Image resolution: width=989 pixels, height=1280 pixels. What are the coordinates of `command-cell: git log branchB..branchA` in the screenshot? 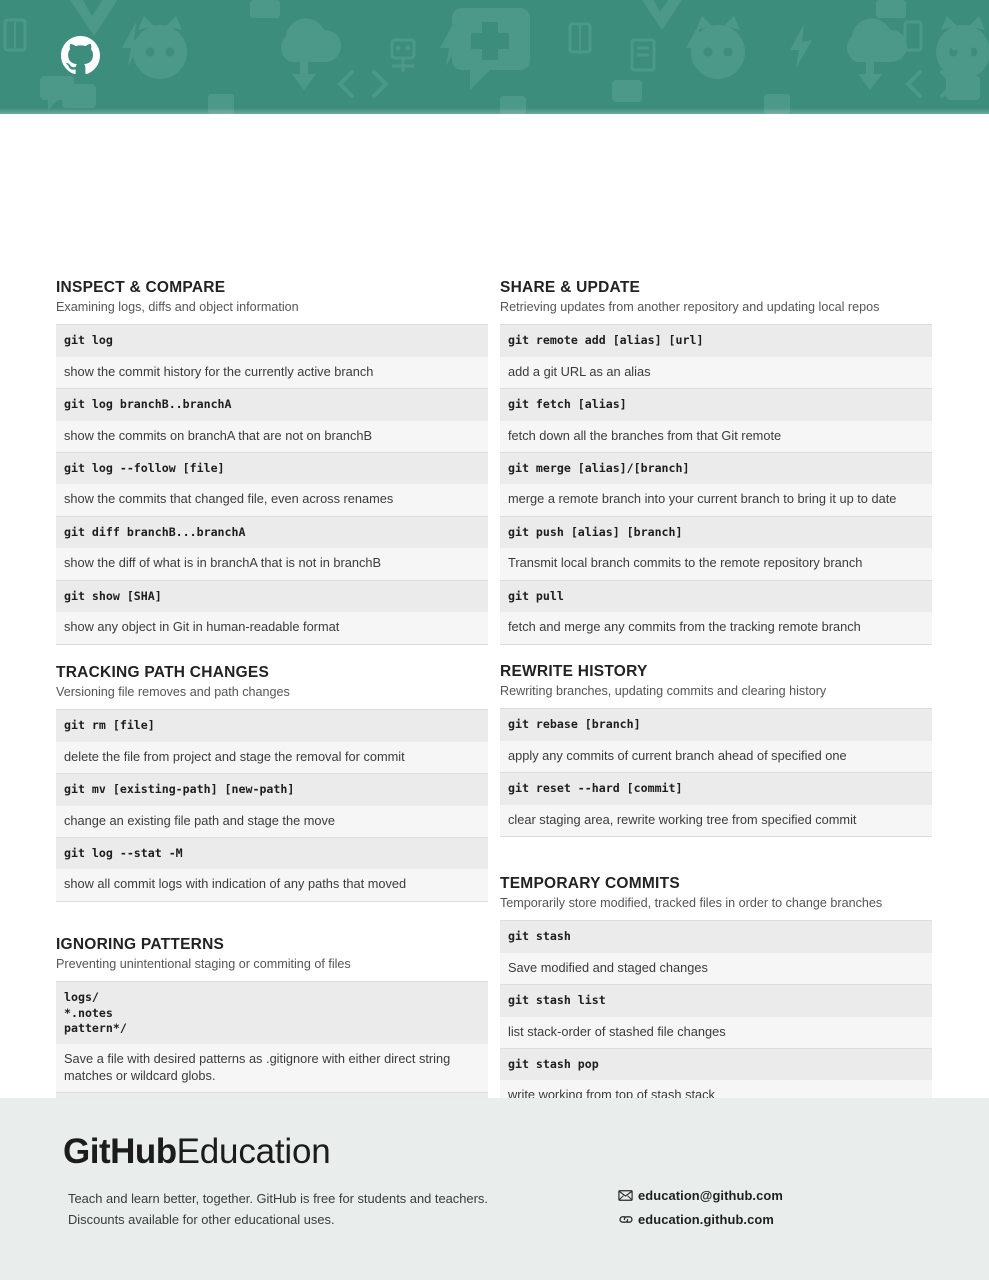 It's located at (272, 404).